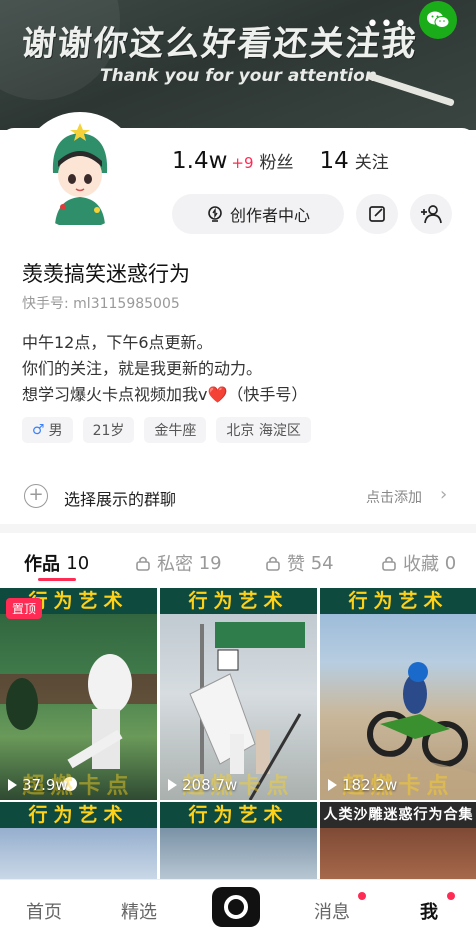 The image size is (476, 931). What do you see at coordinates (300, 563) in the screenshot?
I see `tab-likes: 赞 54` at bounding box center [300, 563].